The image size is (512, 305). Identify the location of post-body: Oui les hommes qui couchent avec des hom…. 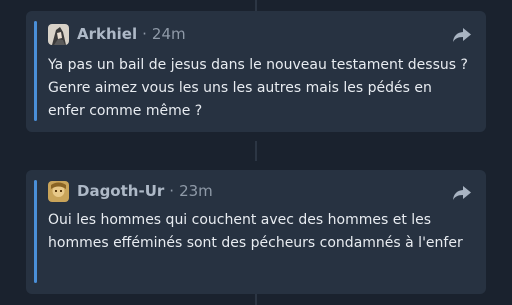
(255, 231).